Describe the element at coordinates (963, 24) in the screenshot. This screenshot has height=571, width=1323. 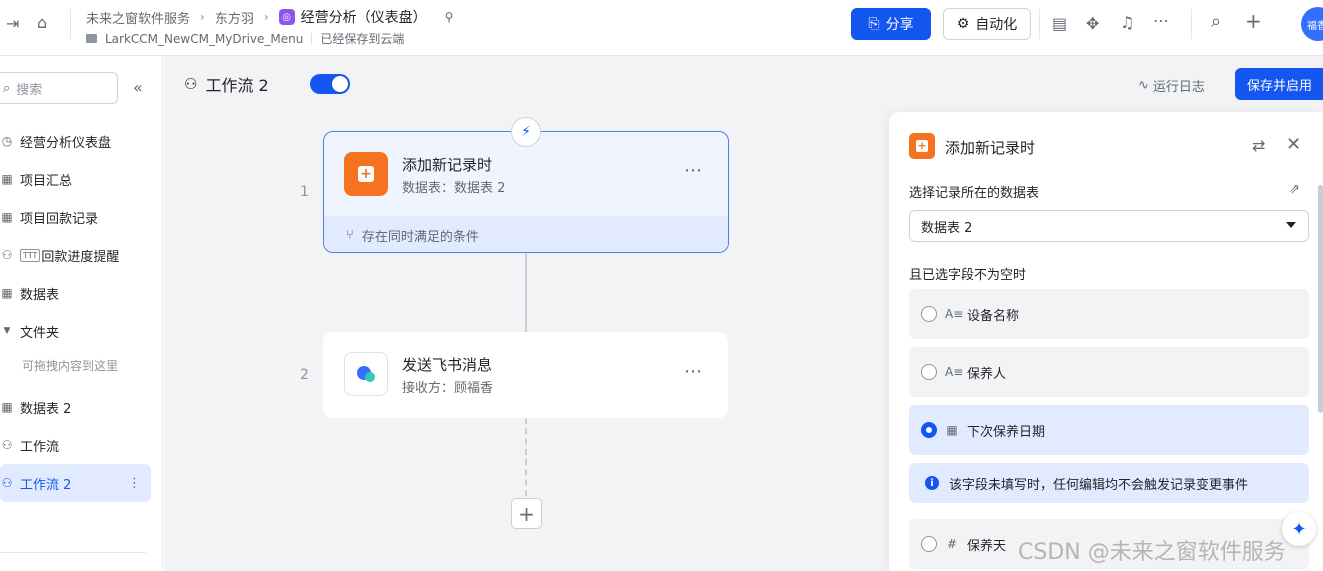
I see `robot-icon: ⚙` at that location.